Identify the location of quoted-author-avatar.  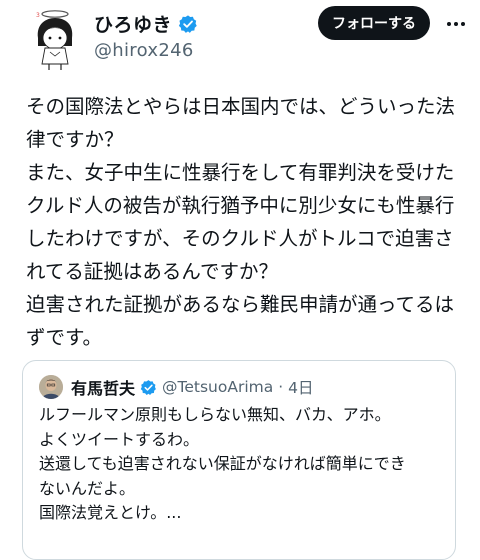
(51, 387).